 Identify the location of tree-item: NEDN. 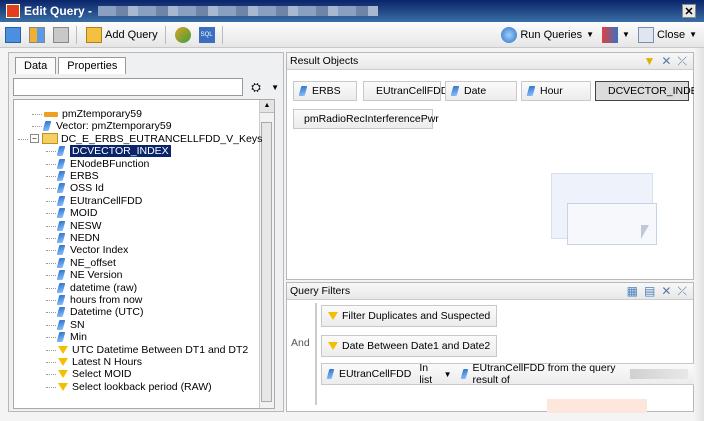
(73, 238).